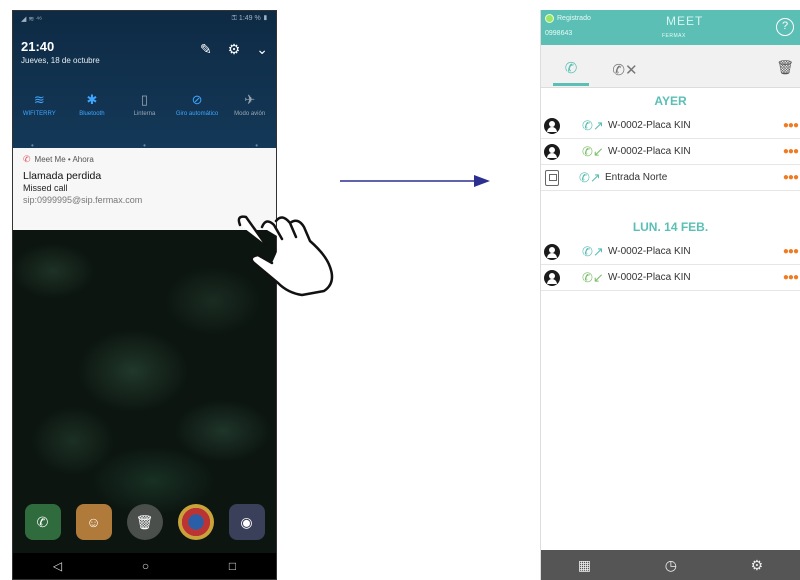 This screenshot has width=800, height=580. What do you see at coordinates (144, 21) in the screenshot?
I see `status-bar: ◢ ≋ ⁴⁶ ⚿ 1:49 % ▮` at bounding box center [144, 21].